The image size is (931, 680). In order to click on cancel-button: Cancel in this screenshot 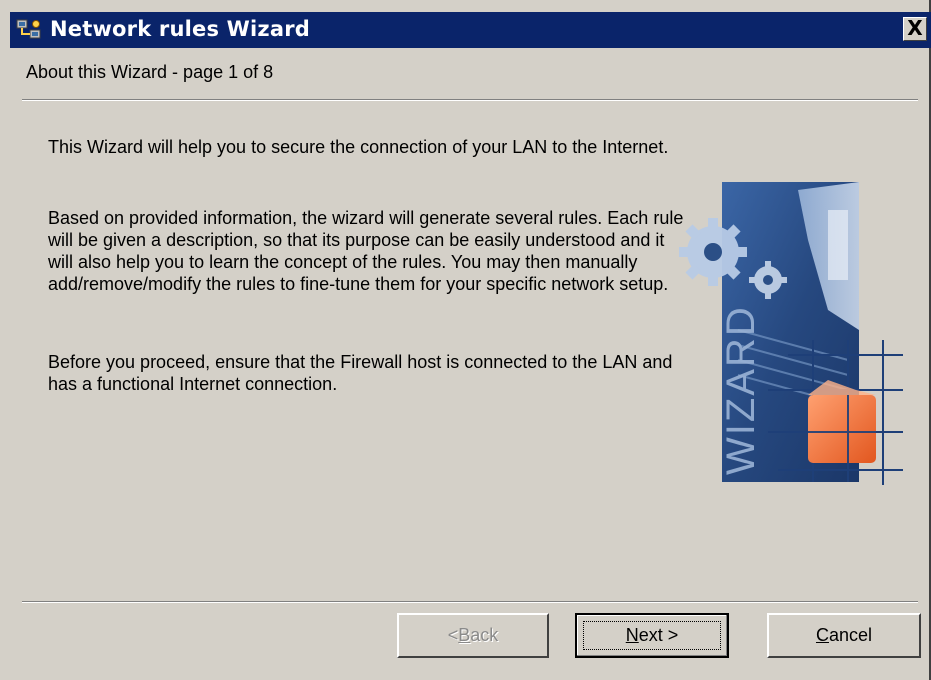, I will do `click(844, 635)`.